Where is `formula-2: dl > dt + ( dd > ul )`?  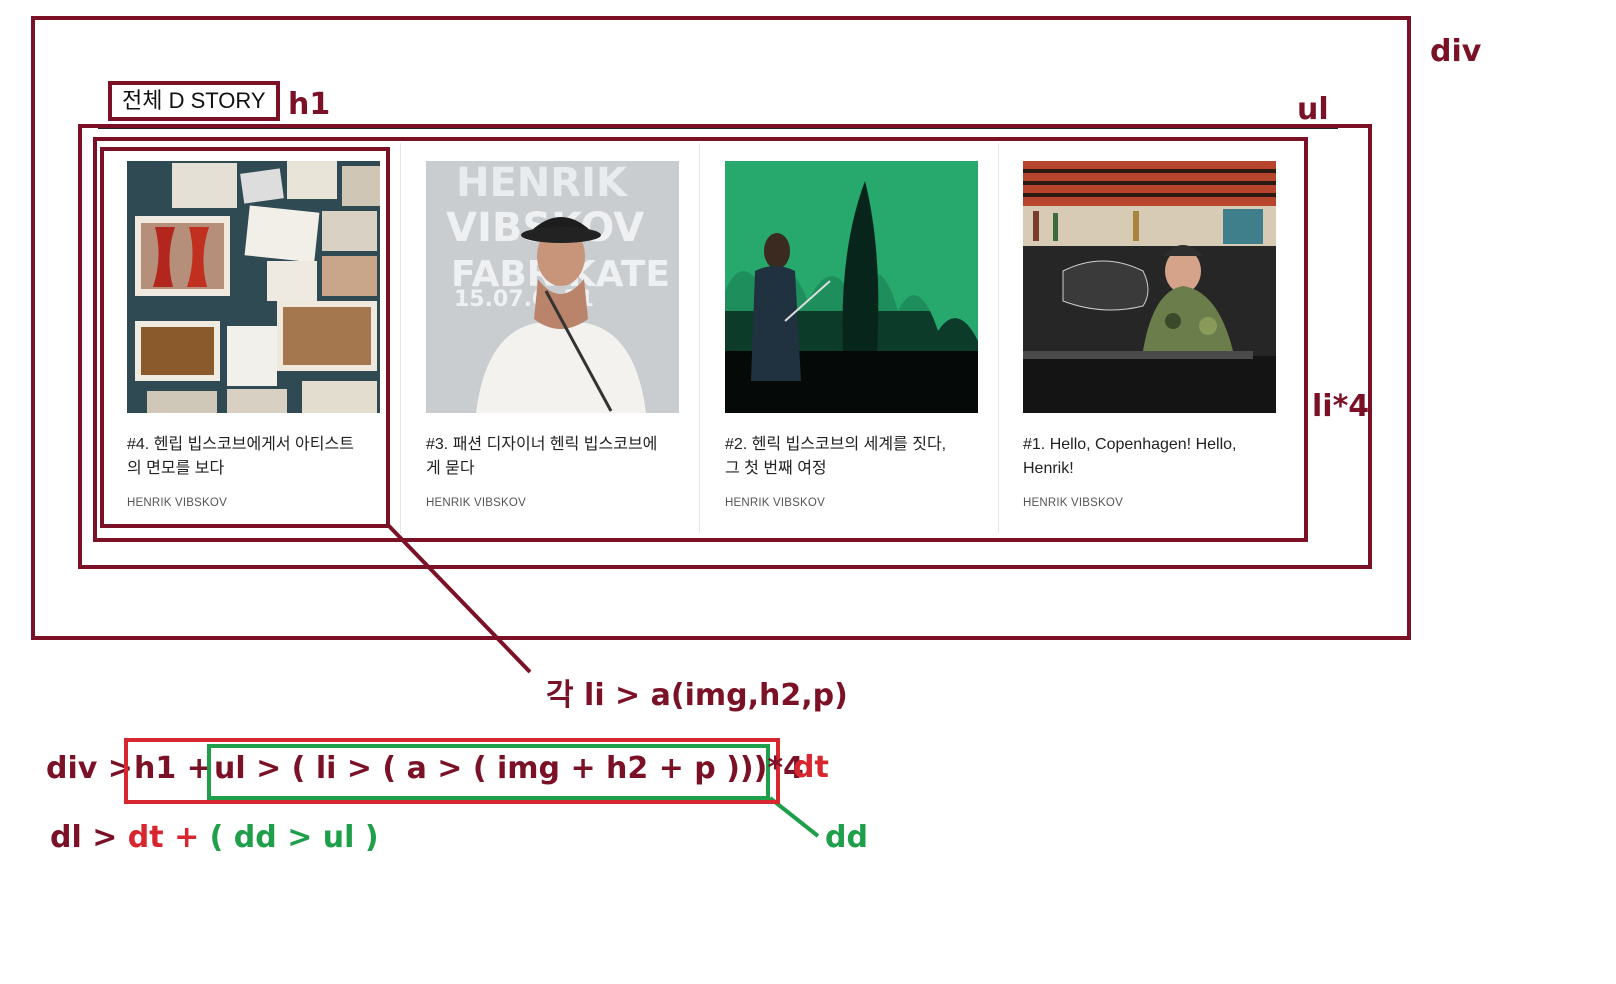
formula-2: dl > dt + ( dd > ul ) is located at coordinates (214, 837).